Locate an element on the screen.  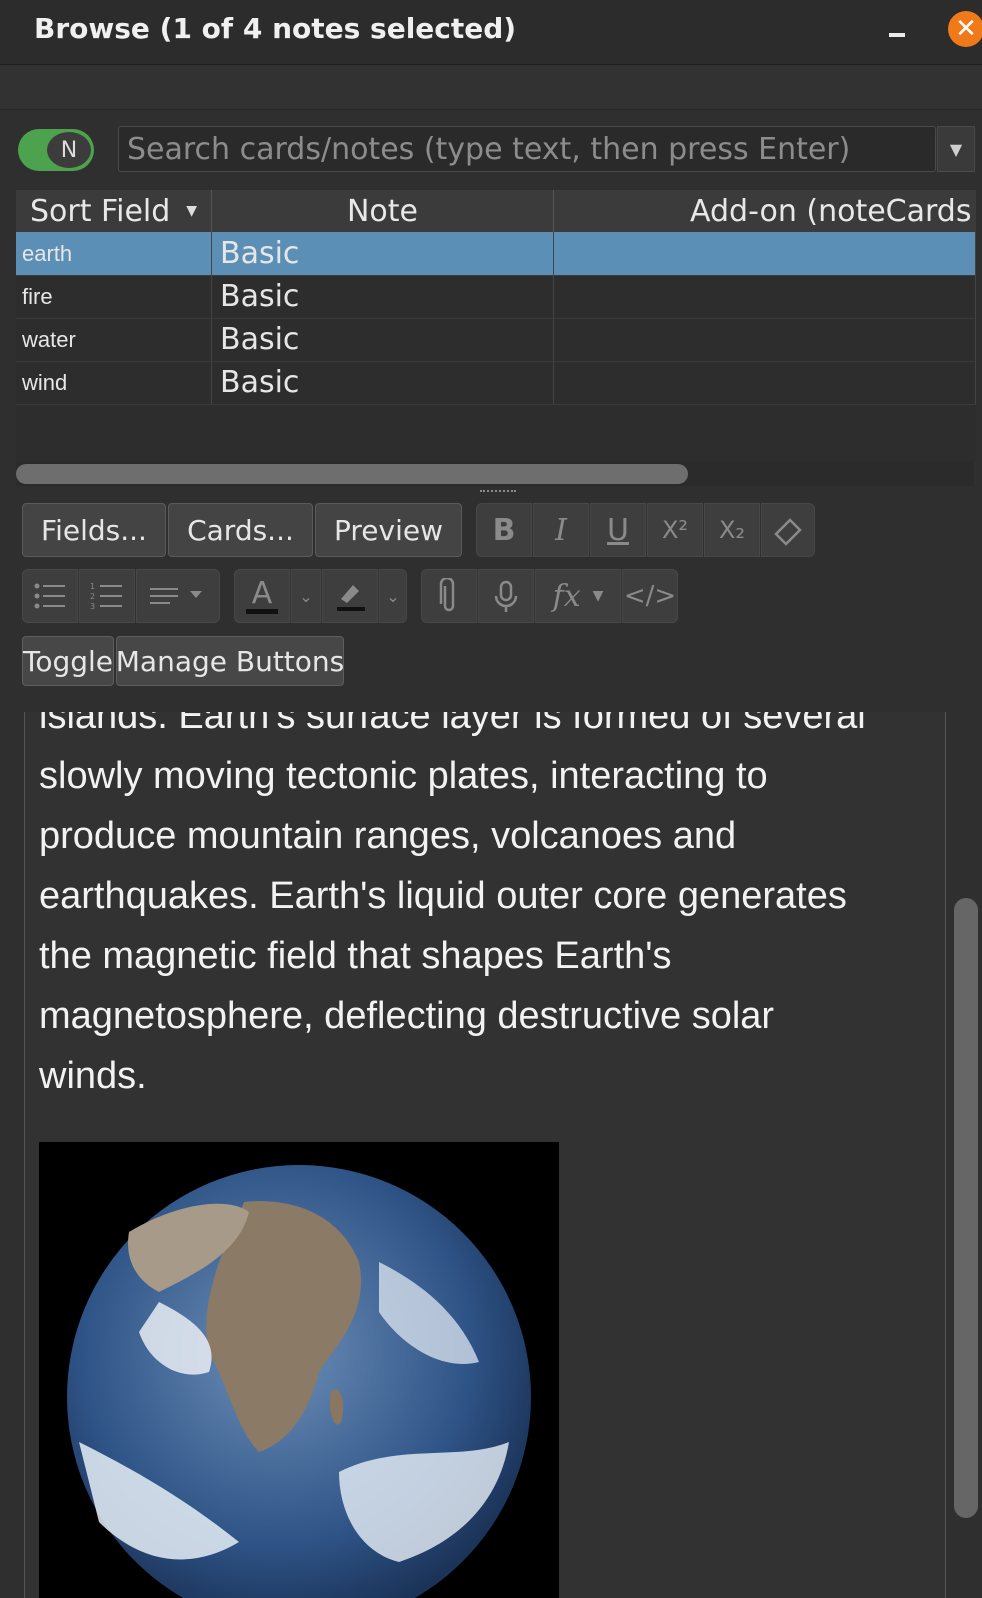
table-row: fire Basic is located at coordinates (496, 297).